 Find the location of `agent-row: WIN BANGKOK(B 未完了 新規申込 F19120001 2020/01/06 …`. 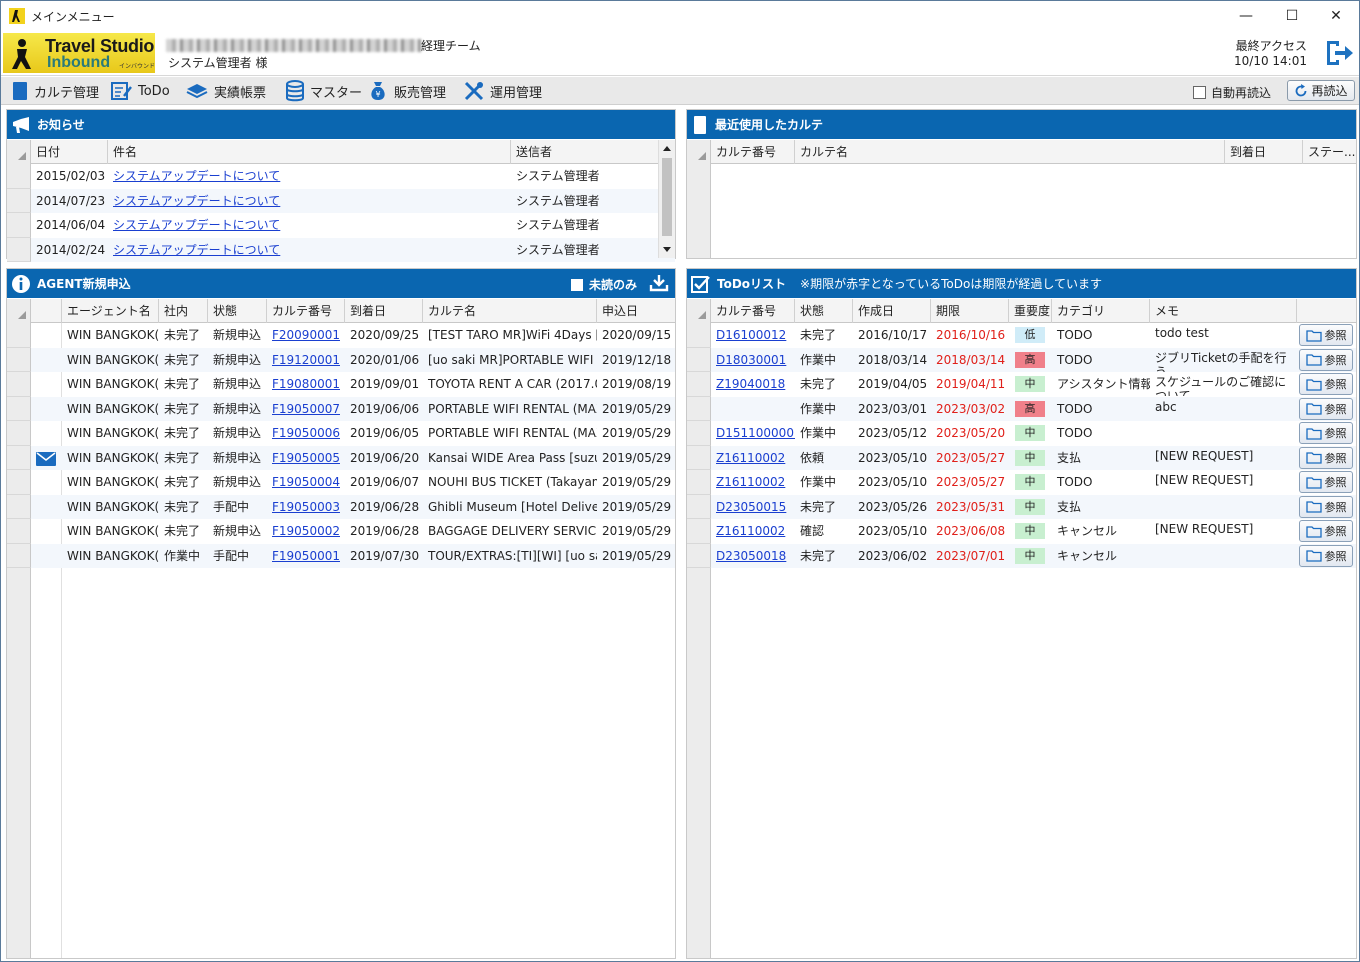

agent-row: WIN BANGKOK(B 未完了 新規申込 F19120001 2020/01/06 … is located at coordinates (341, 359).